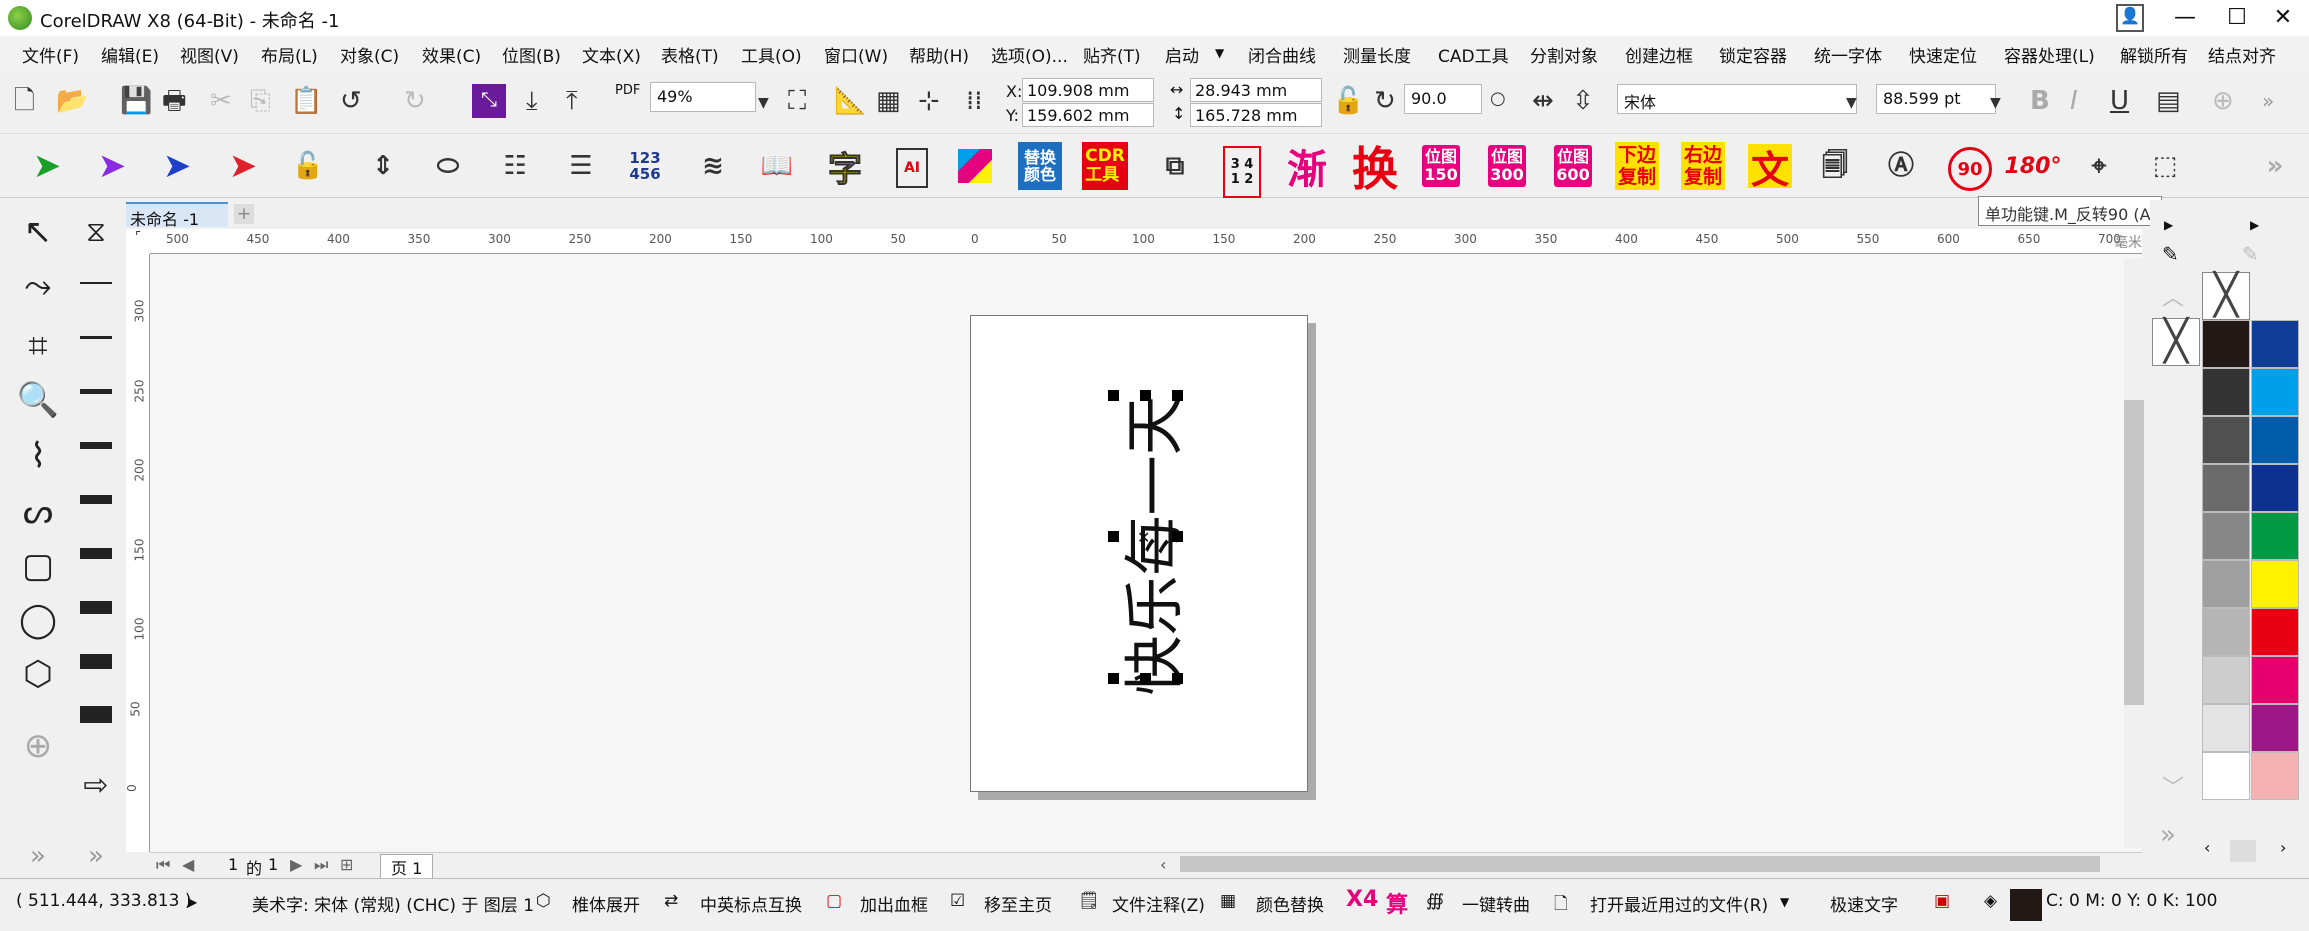  I want to click on width-field: 28.943 mm, so click(1256, 90).